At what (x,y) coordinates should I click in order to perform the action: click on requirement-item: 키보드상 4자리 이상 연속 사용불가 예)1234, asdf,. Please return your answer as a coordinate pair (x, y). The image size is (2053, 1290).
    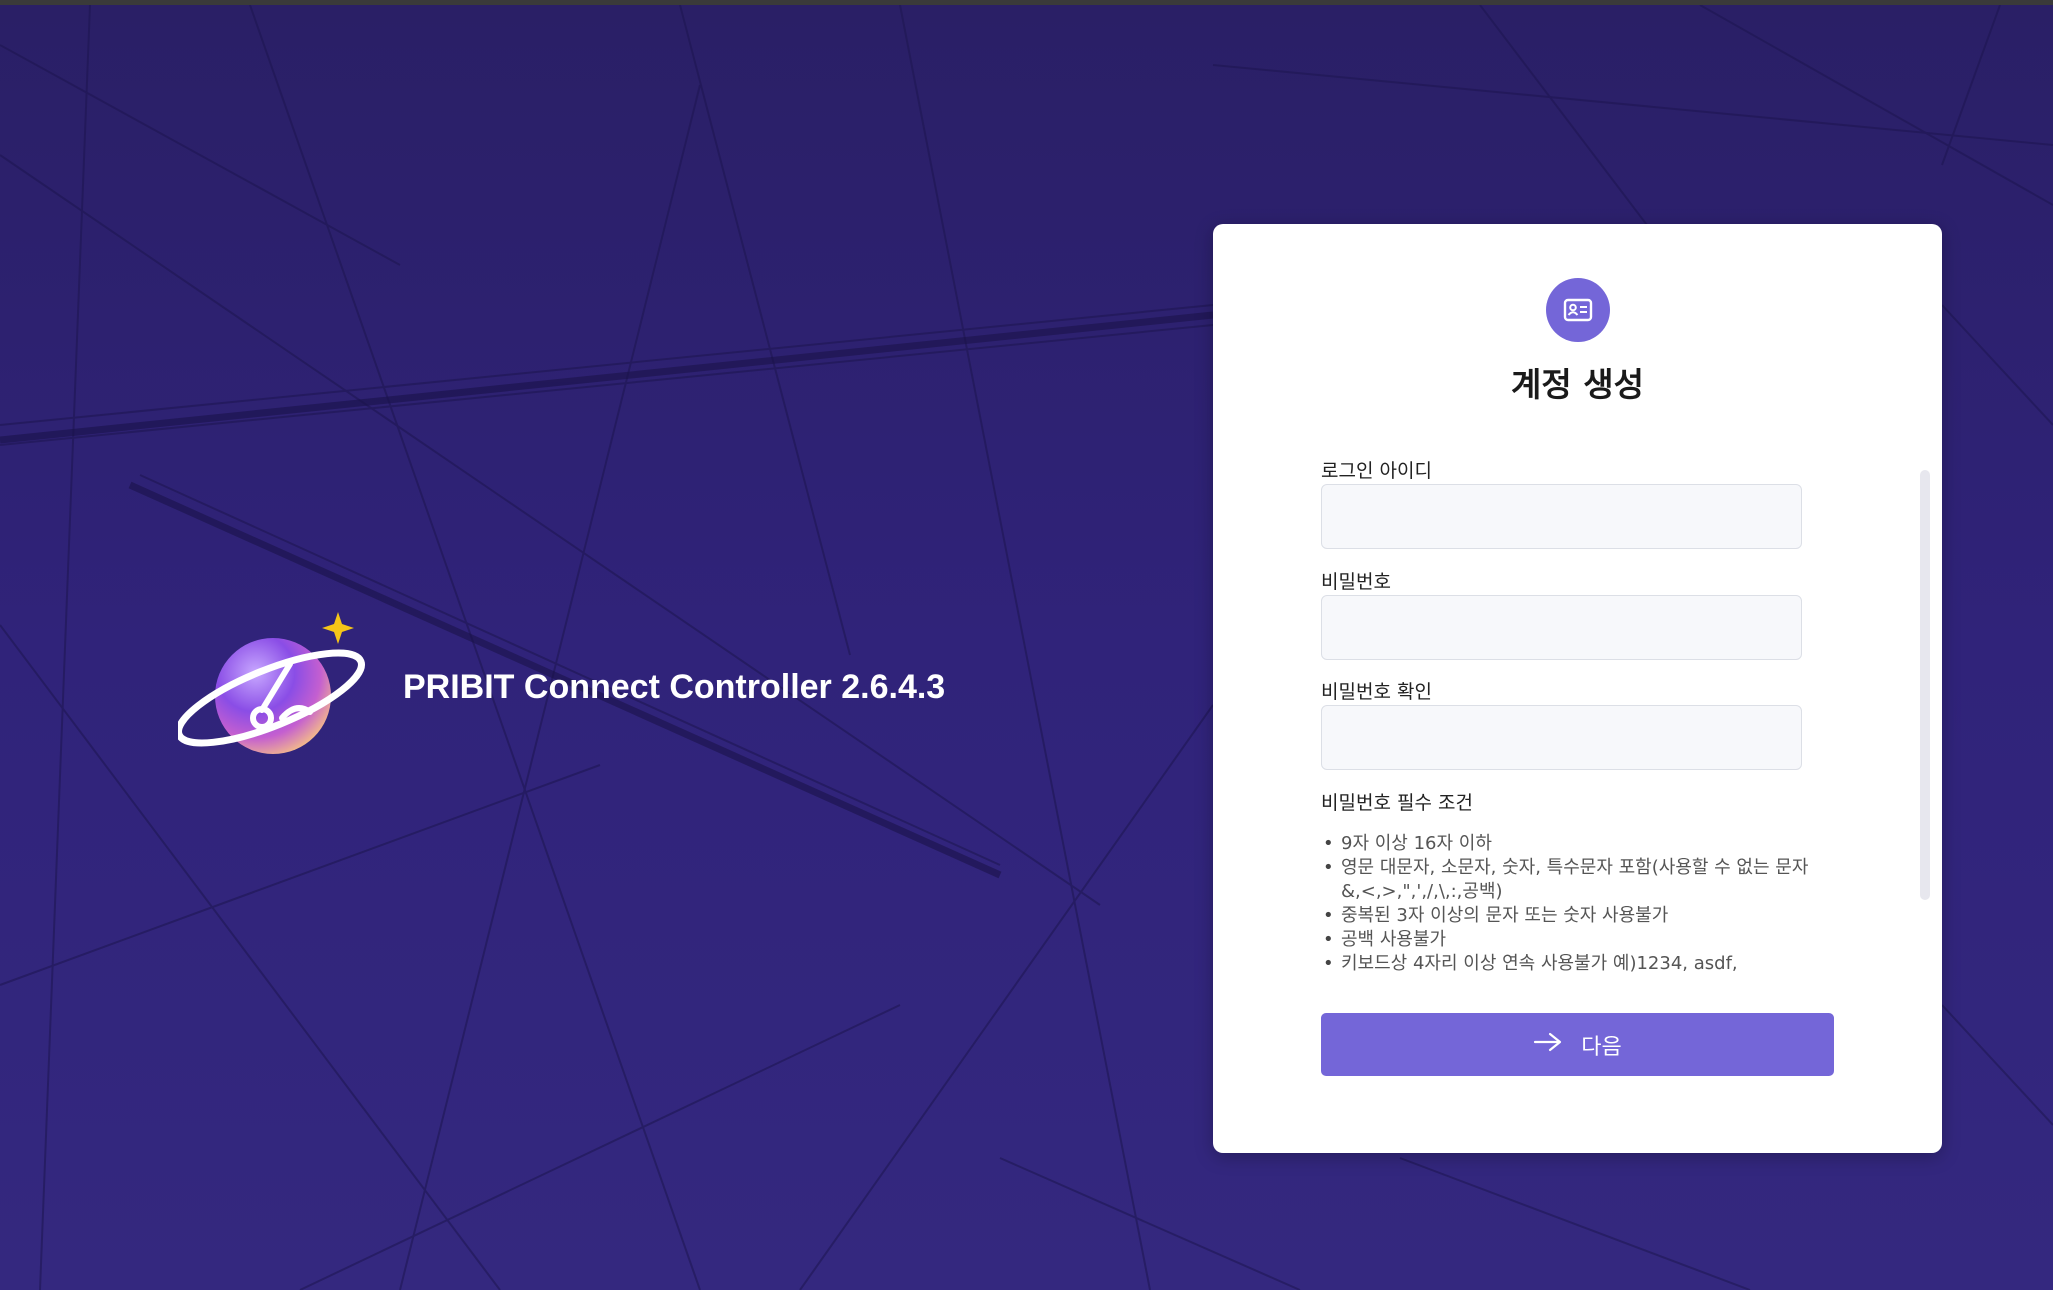
    Looking at the image, I should click on (1566, 964).